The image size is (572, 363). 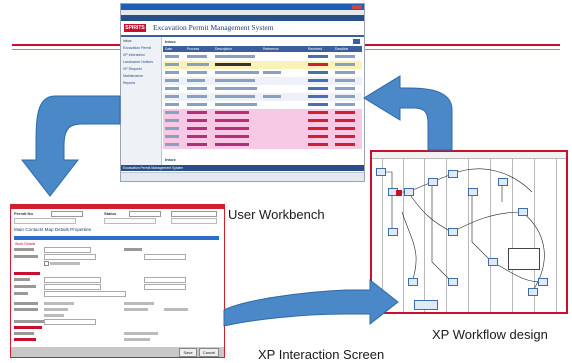 What do you see at coordinates (276, 214) in the screenshot?
I see `caption-user-workbench: User Workbench` at bounding box center [276, 214].